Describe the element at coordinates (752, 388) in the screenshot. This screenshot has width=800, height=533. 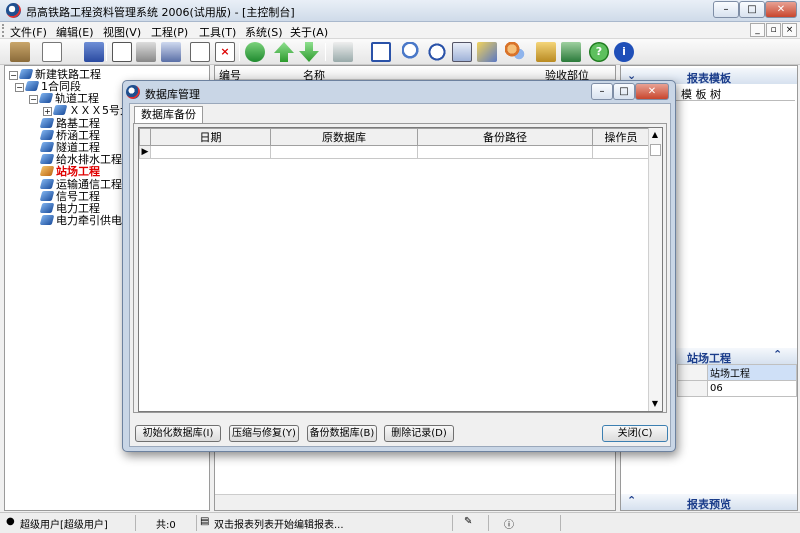
I see `property-value: 06` at that location.